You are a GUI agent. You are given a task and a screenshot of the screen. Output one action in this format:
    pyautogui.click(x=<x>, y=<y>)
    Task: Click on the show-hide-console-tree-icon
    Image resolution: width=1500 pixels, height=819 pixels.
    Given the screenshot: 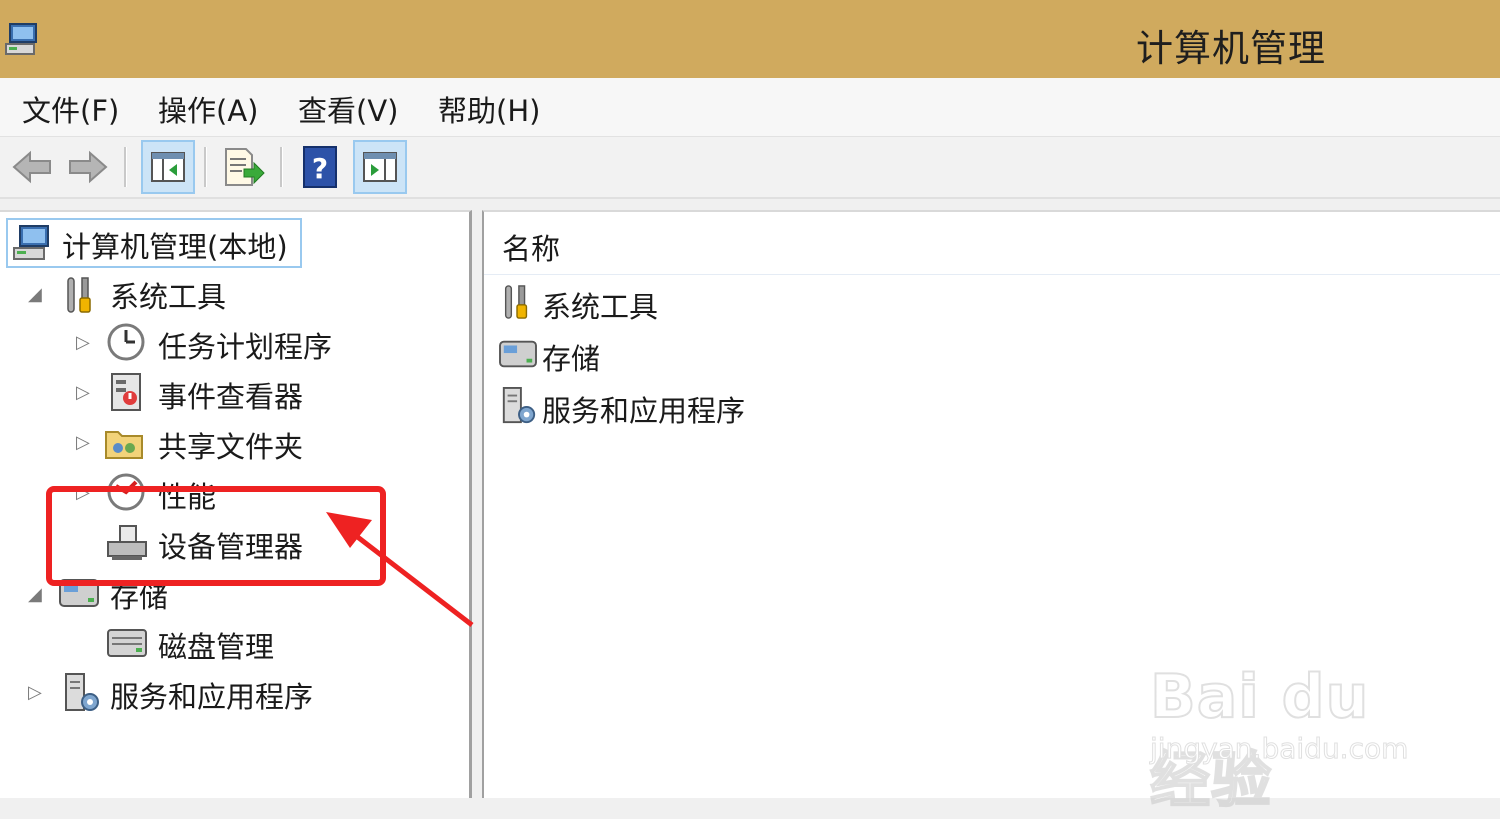 What is the action you would take?
    pyautogui.click(x=168, y=167)
    